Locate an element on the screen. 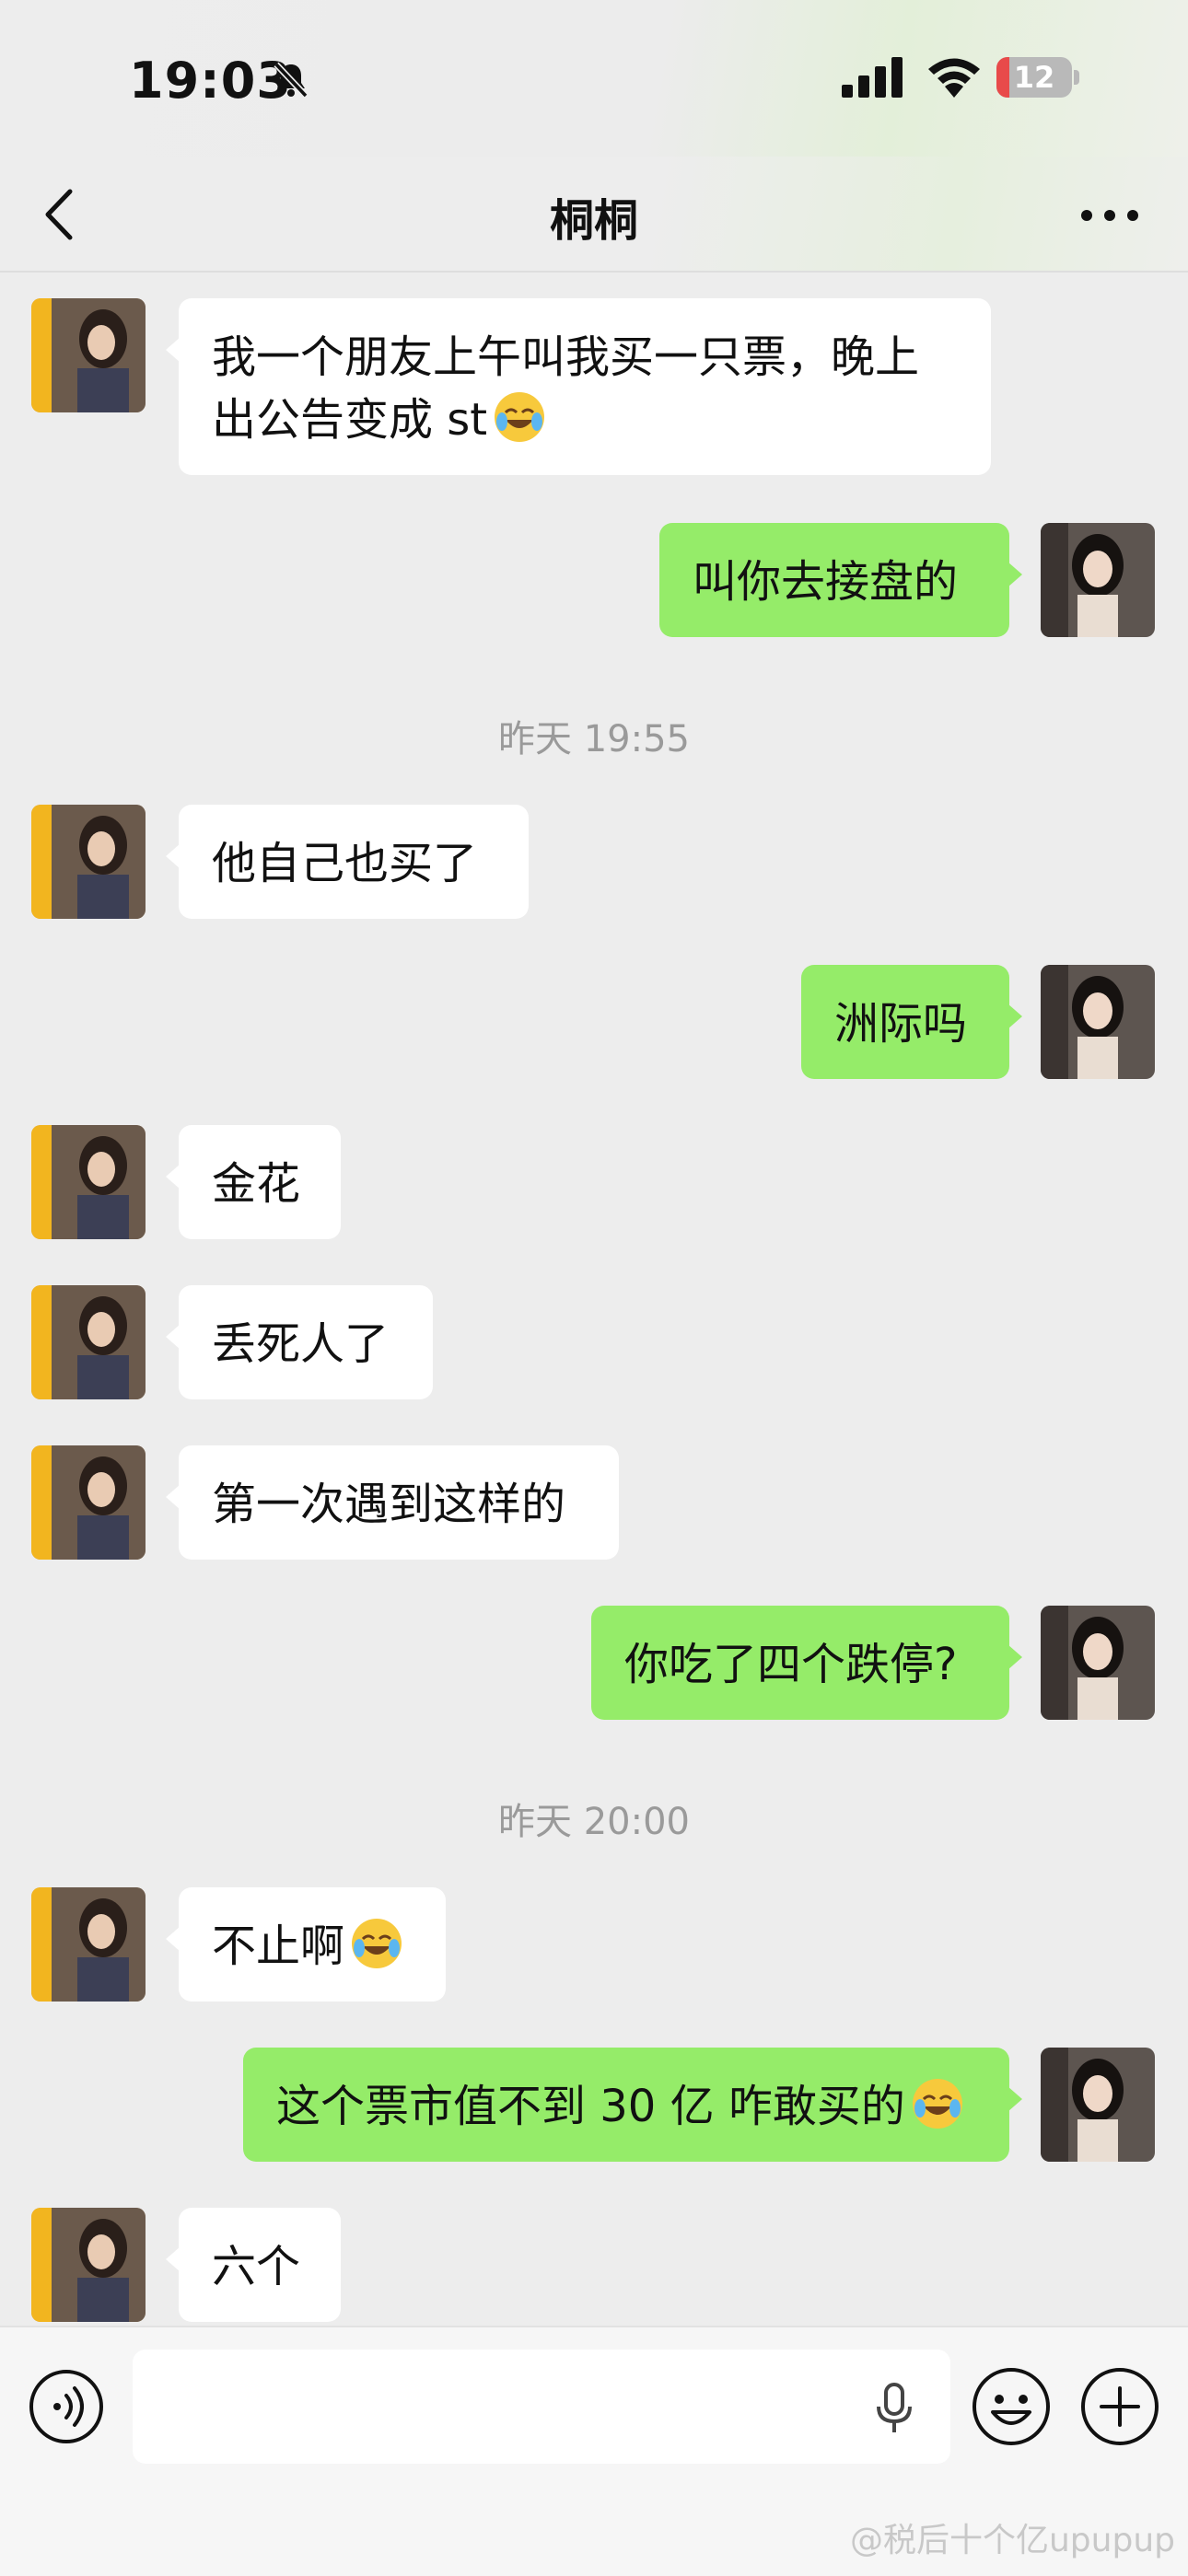  message-bubble-incoming: 六个 is located at coordinates (253, 2265).